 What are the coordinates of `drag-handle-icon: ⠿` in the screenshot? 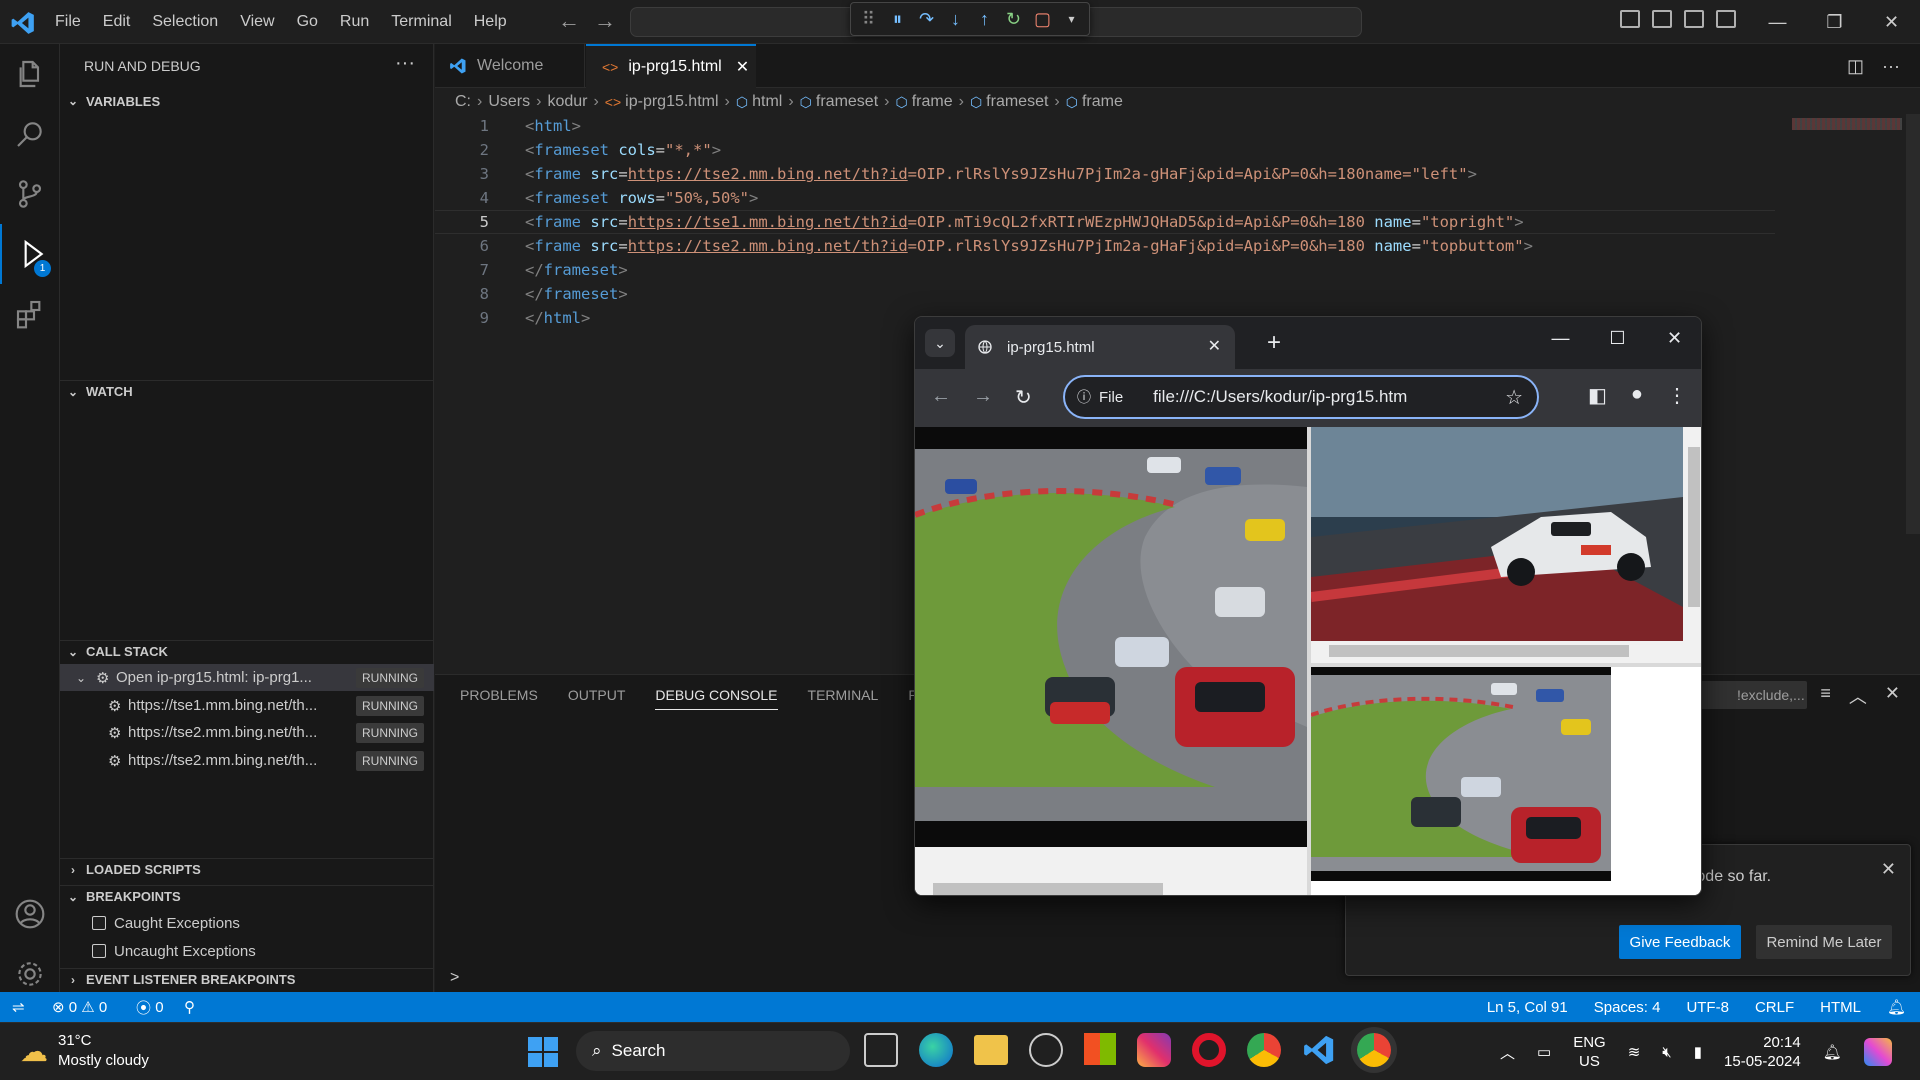 It's located at (868, 19).